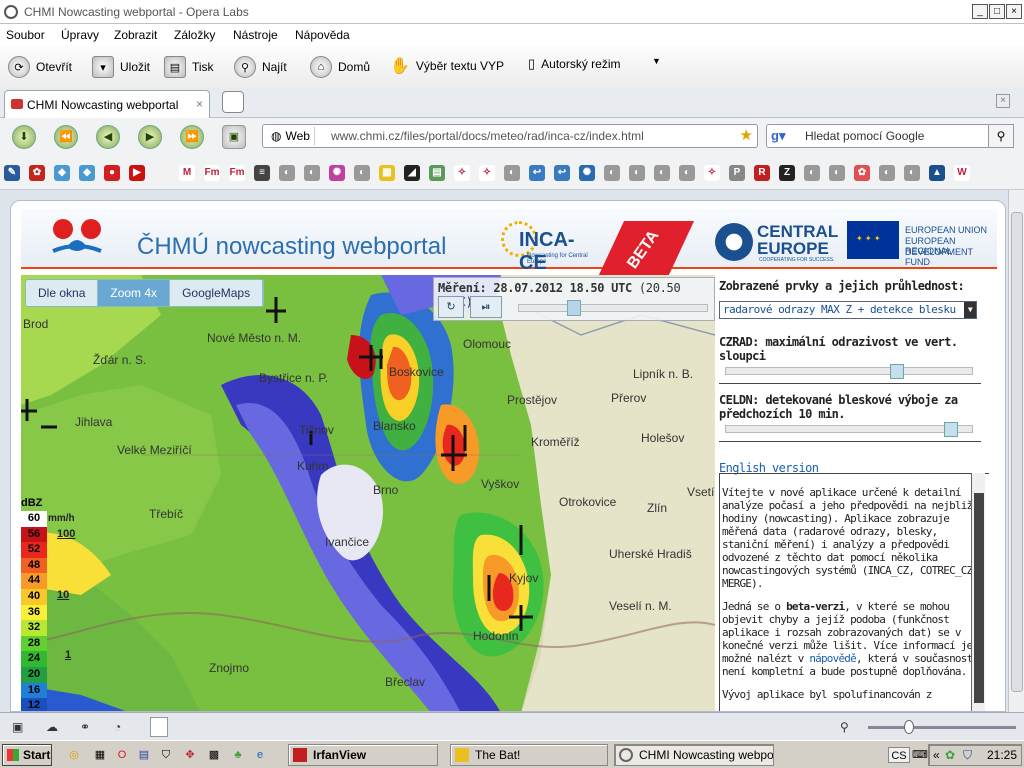 This screenshot has width=1024, height=768. Describe the element at coordinates (950, 429) in the screenshot. I see `celdn-slider-thumb` at that location.